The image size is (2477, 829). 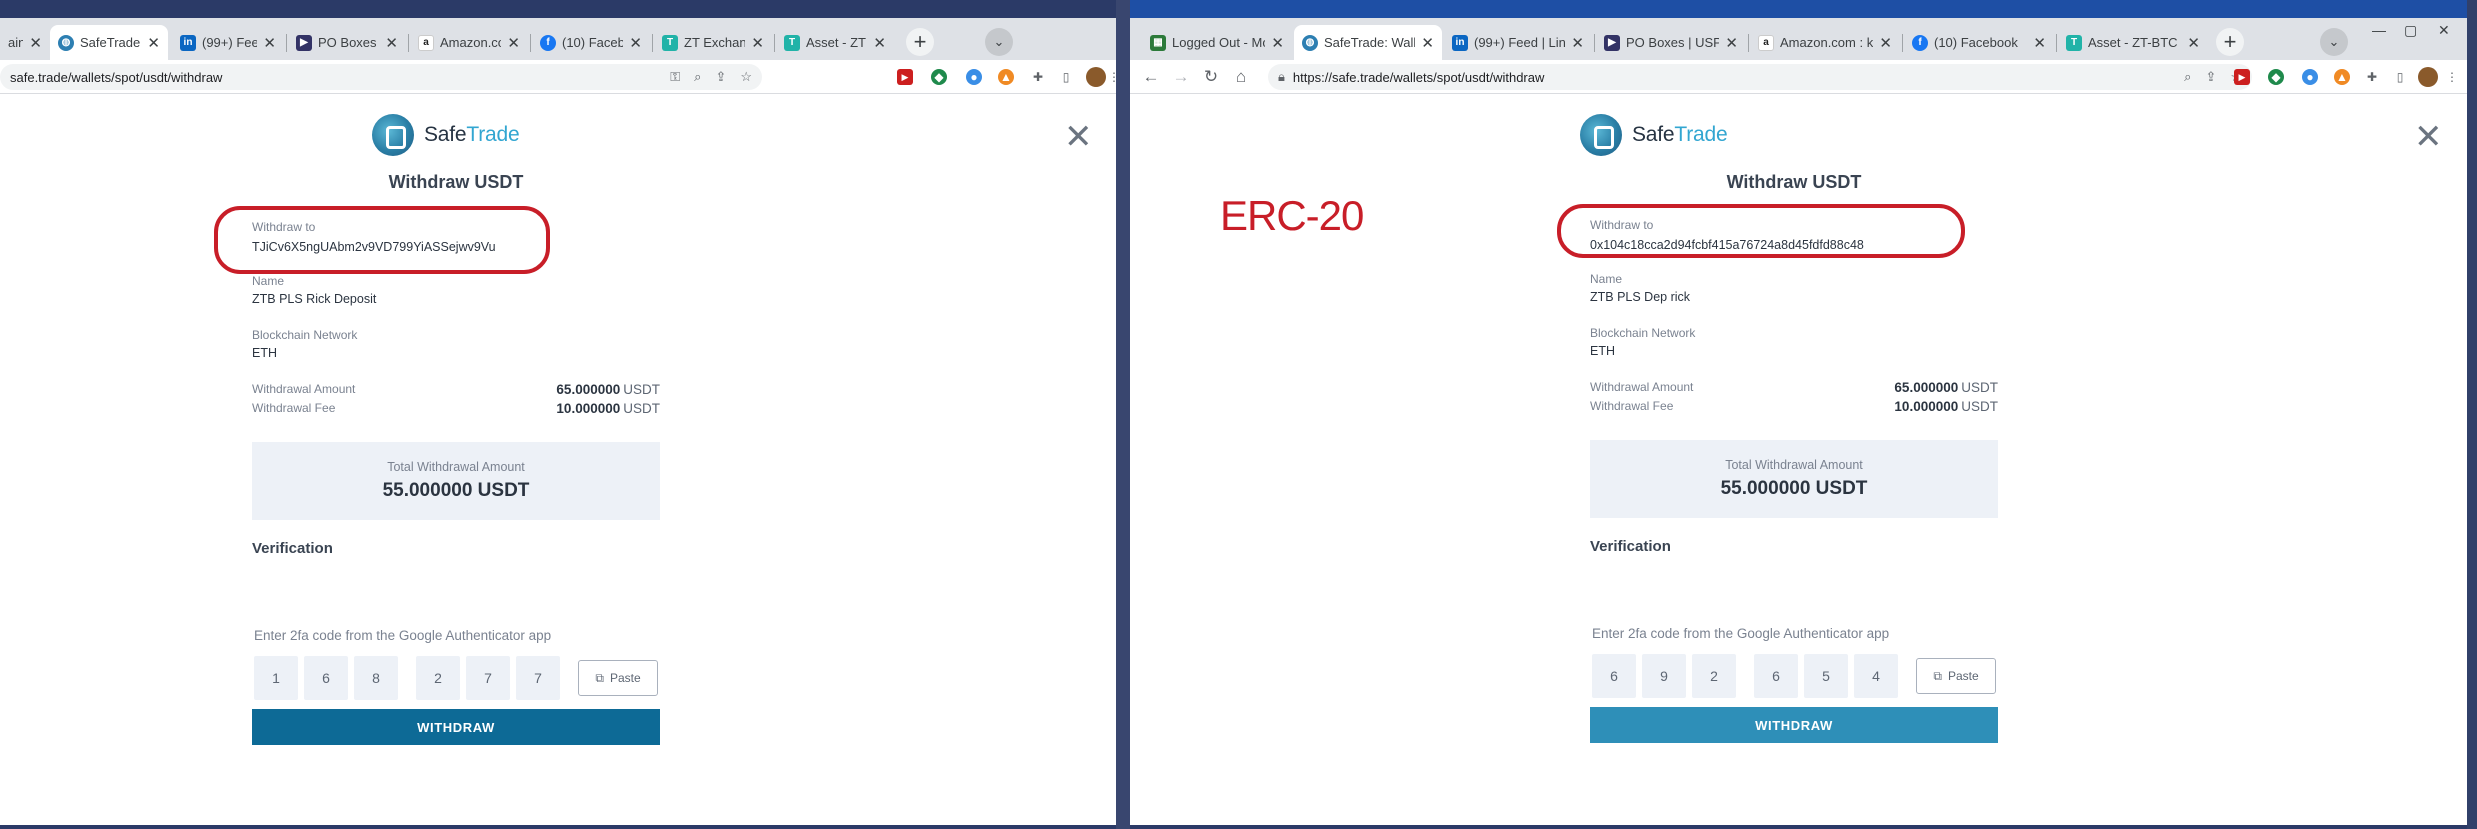 I want to click on withdrawal-fee-value: 10.000000 USDT, so click(x=1946, y=406).